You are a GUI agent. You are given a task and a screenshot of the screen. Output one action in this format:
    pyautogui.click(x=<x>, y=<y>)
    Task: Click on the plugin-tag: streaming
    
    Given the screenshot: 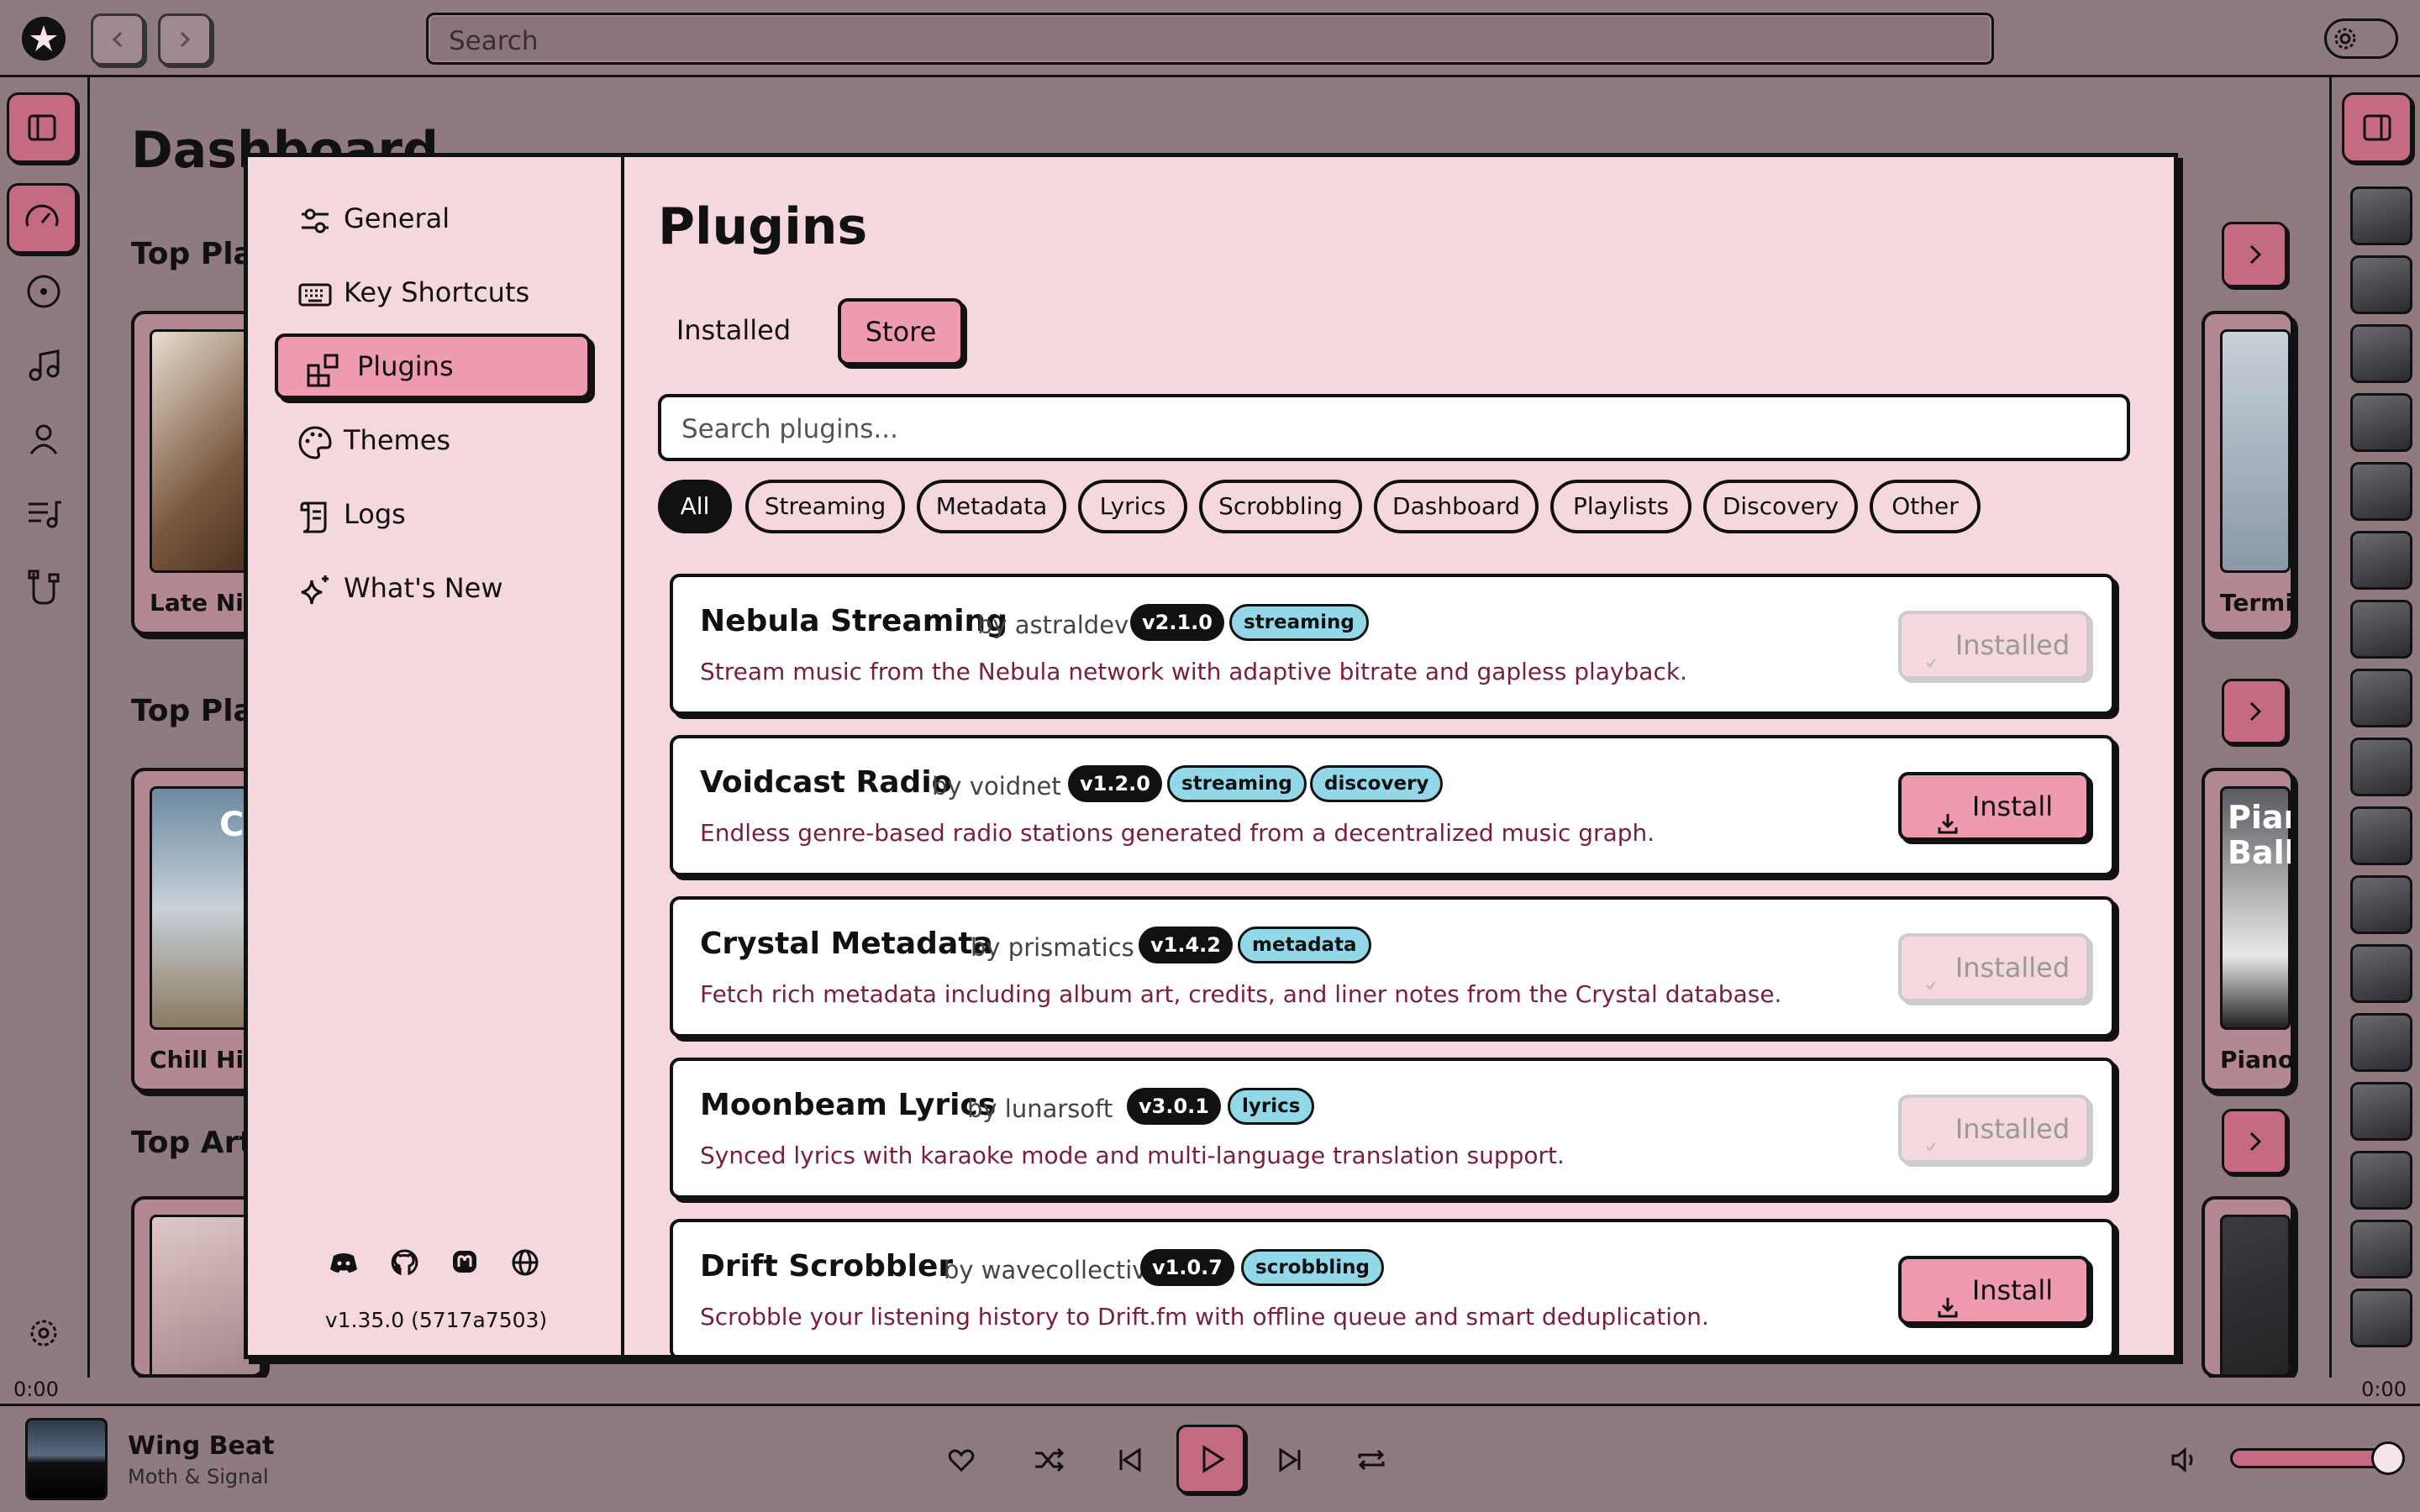 What is the action you would take?
    pyautogui.click(x=1237, y=783)
    